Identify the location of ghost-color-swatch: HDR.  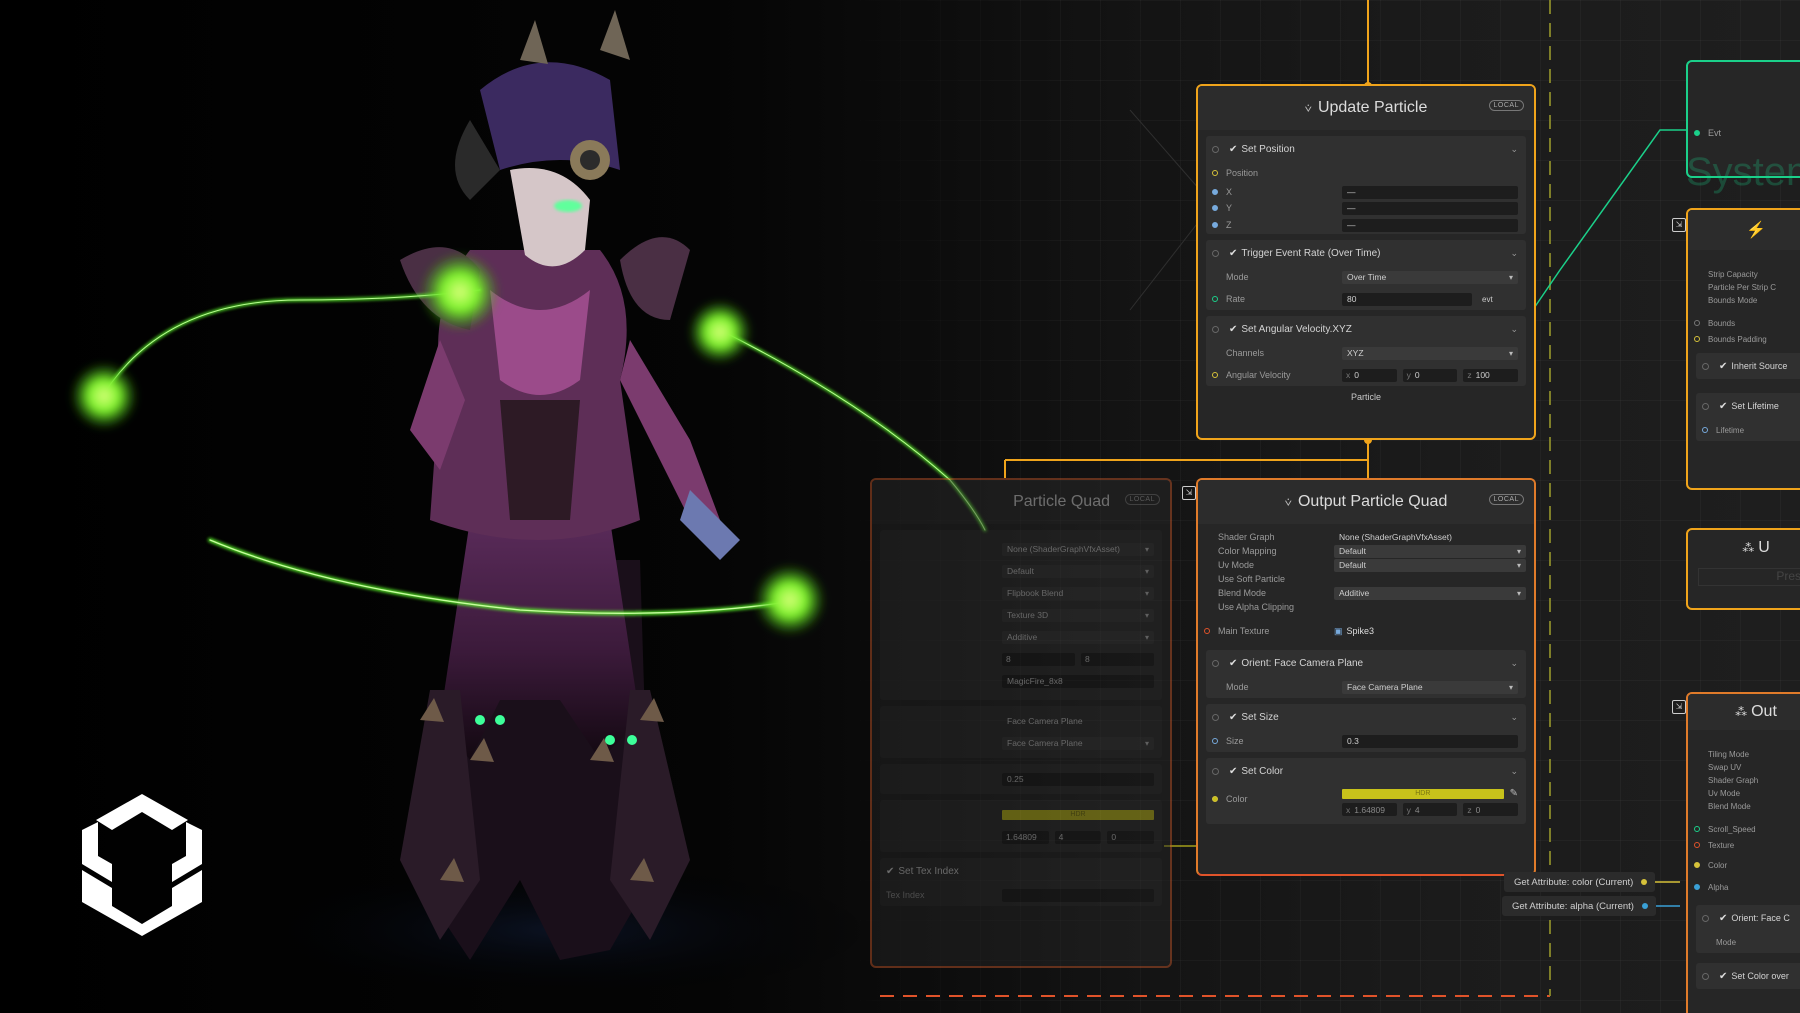
(1078, 815).